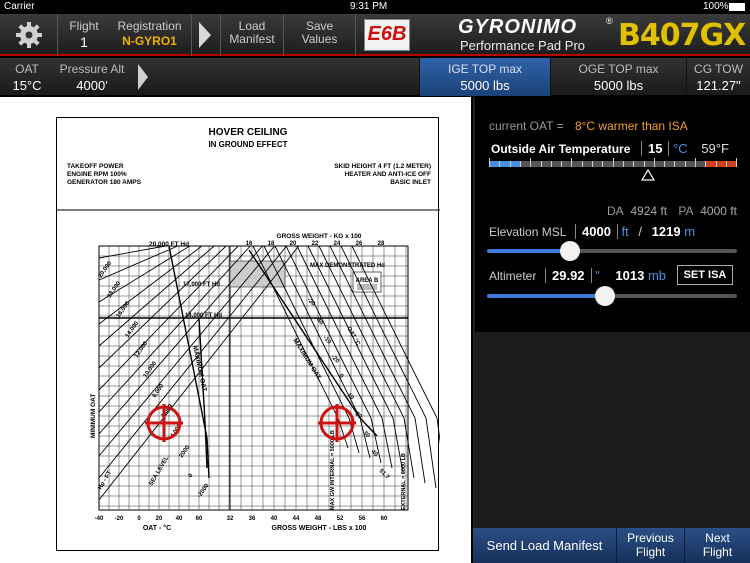  What do you see at coordinates (568, 275) in the screenshot?
I see `altimeter-inhg-input: 29.92` at bounding box center [568, 275].